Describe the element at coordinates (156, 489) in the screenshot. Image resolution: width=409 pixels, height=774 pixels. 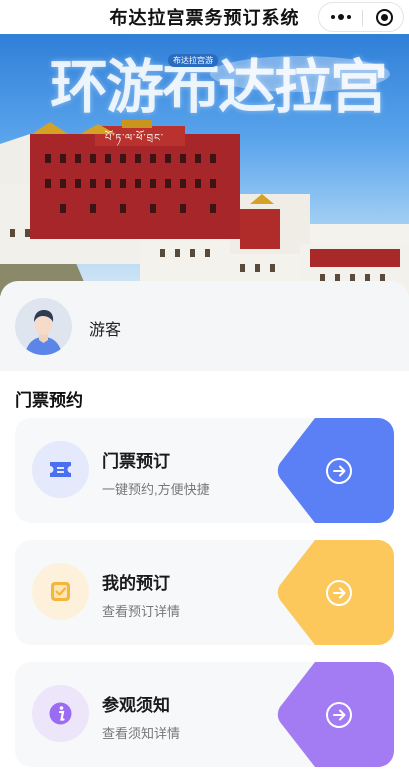
I see `card-subtitle: 一键预约,方便快捷` at that location.